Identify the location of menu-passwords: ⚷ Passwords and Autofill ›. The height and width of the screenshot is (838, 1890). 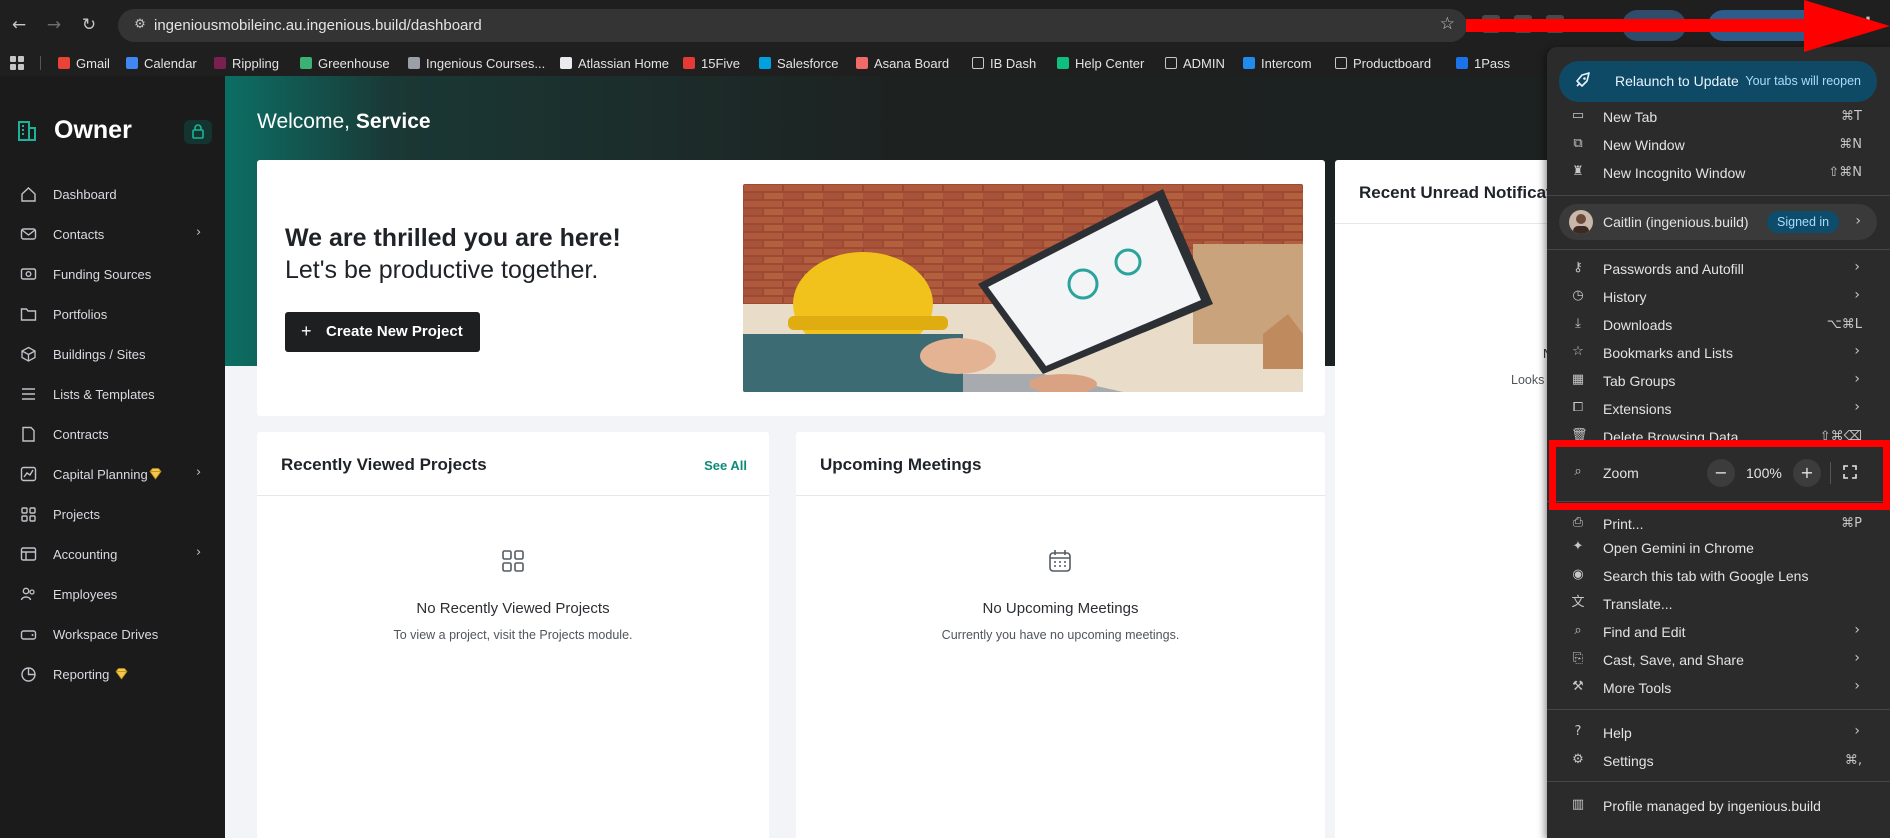
(1718, 269).